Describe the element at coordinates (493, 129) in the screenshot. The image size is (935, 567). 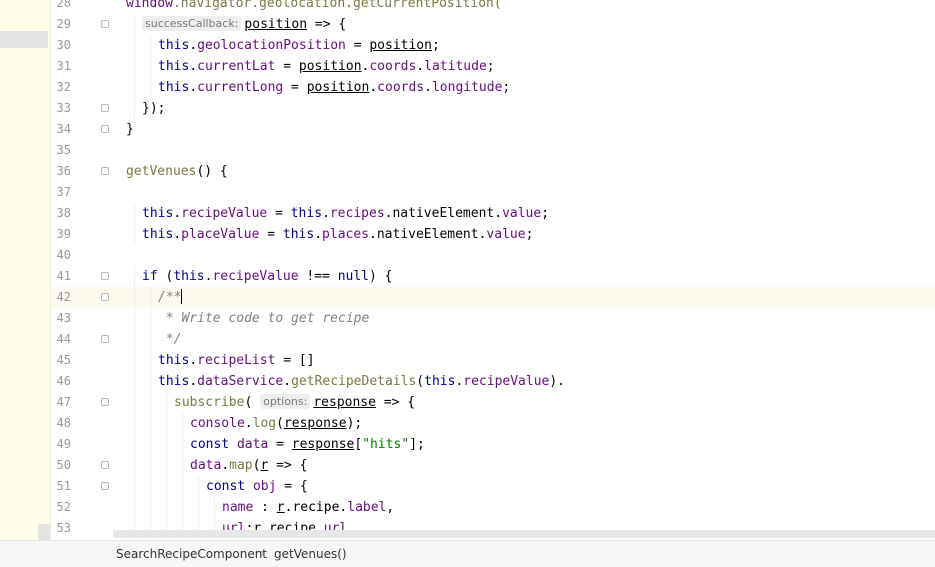
I see `code-line: 34}` at that location.